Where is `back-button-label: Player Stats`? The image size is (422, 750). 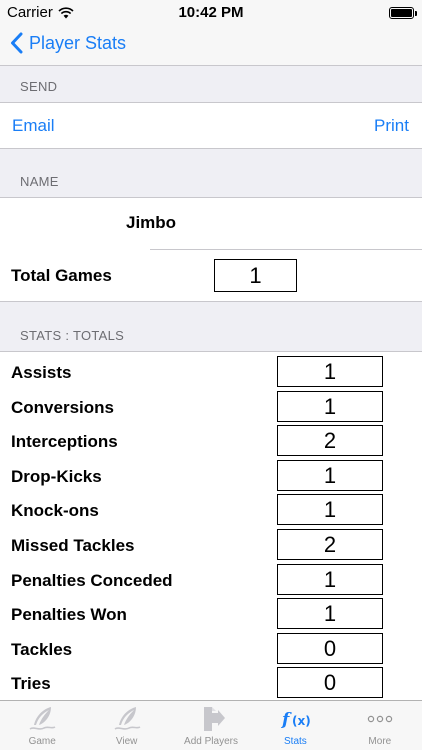 back-button-label: Player Stats is located at coordinates (78, 42).